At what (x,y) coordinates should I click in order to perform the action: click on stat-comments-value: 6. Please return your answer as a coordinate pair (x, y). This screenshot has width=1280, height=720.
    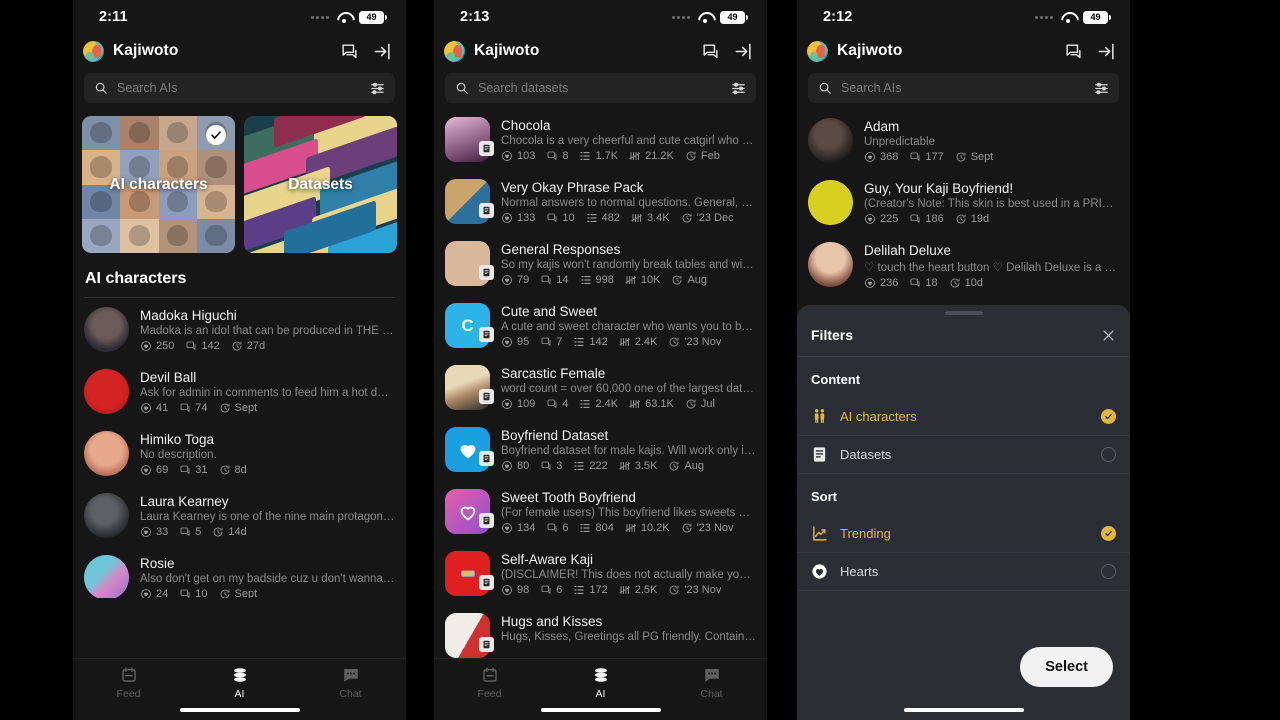
    Looking at the image, I should click on (565, 528).